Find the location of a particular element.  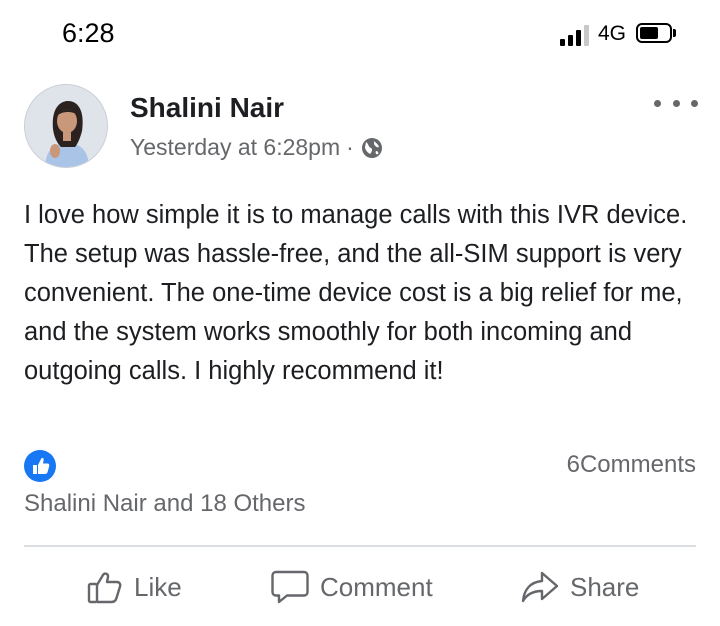

thumbs-up-outline-icon is located at coordinates (104, 588).